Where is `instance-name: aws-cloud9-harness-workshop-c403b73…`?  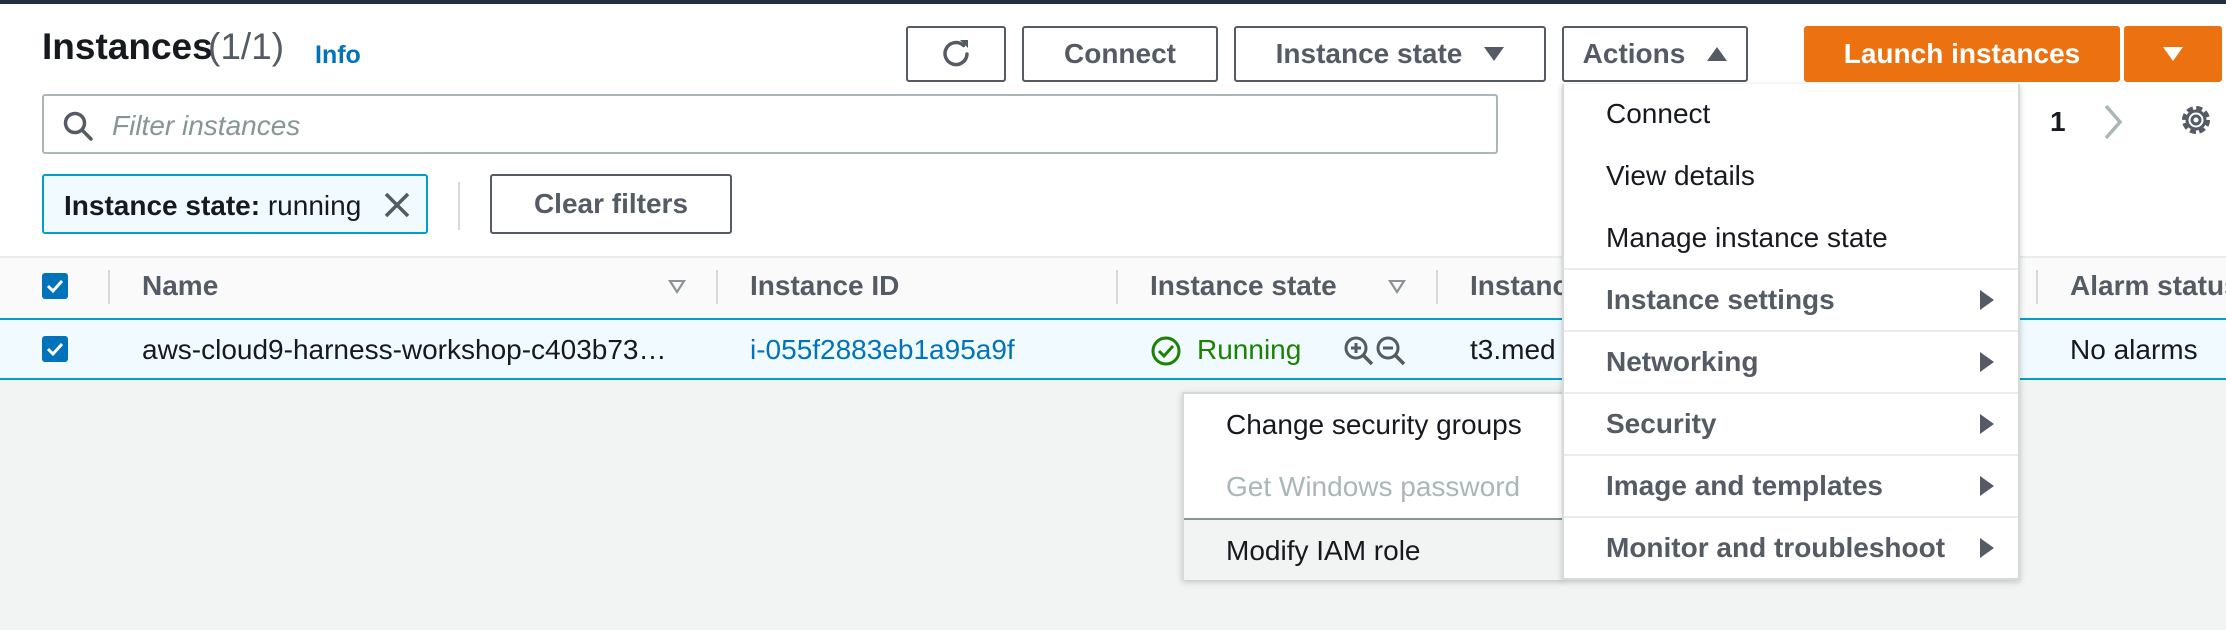
instance-name: aws-cloud9-harness-workshop-c403b73… is located at coordinates (404, 350).